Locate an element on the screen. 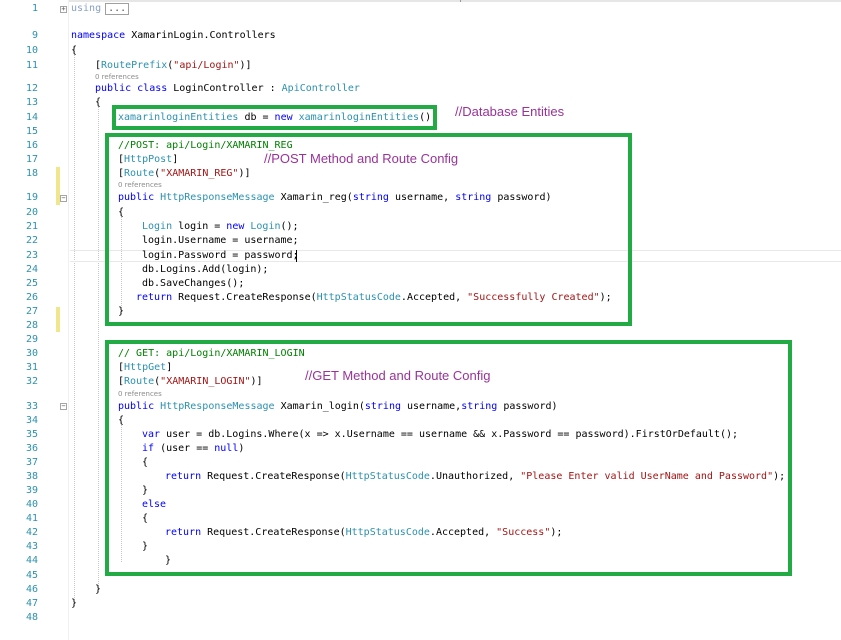 This screenshot has height=640, width=841. line-number: 37 is located at coordinates (31, 462).